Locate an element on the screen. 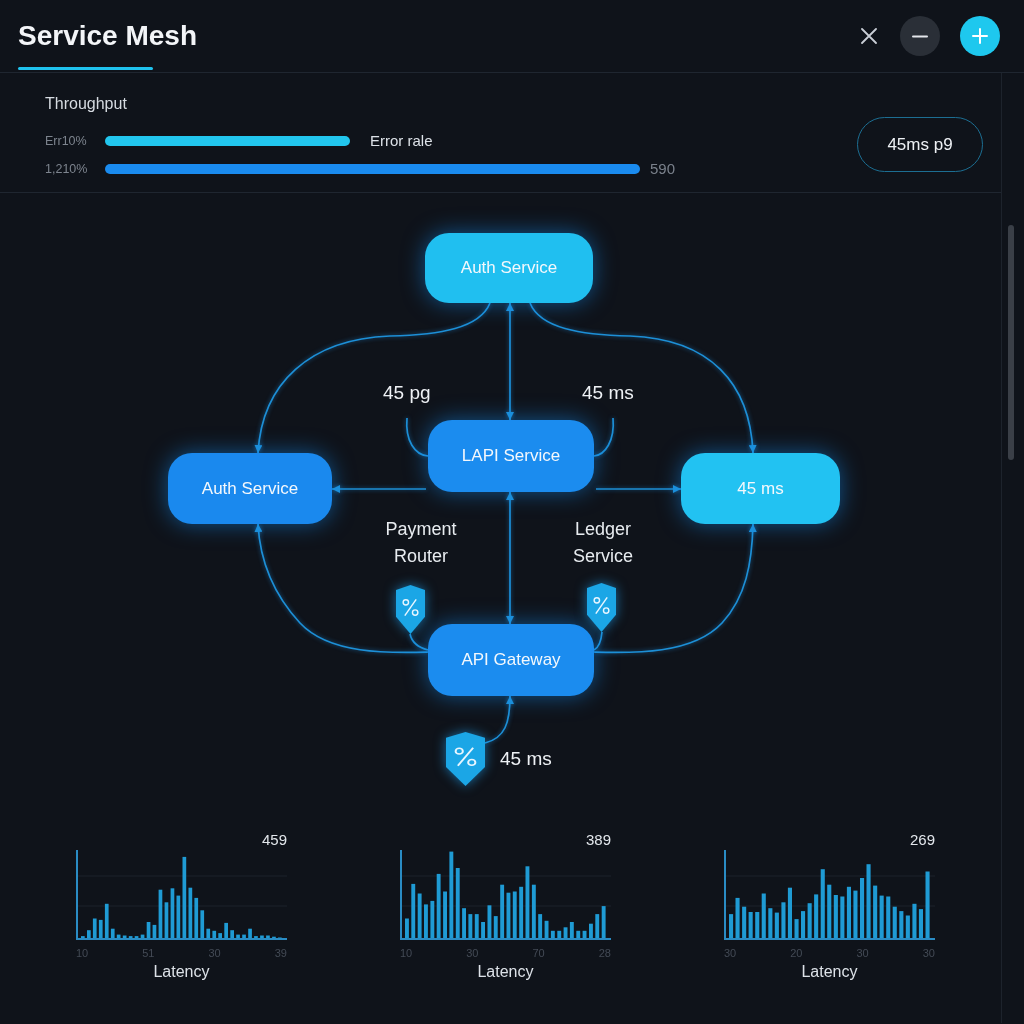 The width and height of the screenshot is (1024, 1024). metric-title: Throughput is located at coordinates (86, 104).